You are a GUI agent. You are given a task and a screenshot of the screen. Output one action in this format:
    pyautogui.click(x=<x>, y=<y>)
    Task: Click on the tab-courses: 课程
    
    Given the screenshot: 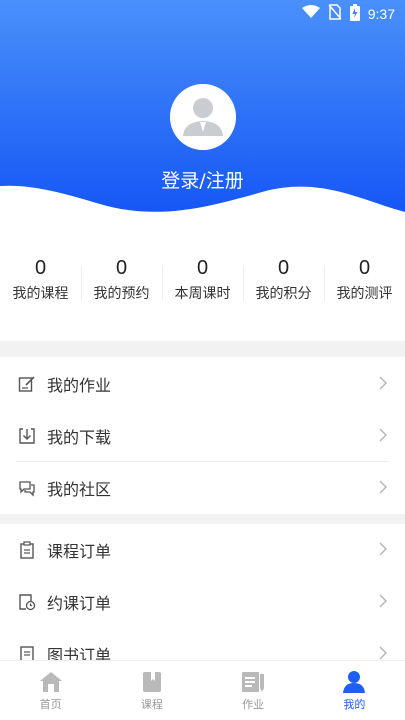 What is the action you would take?
    pyautogui.click(x=151, y=690)
    